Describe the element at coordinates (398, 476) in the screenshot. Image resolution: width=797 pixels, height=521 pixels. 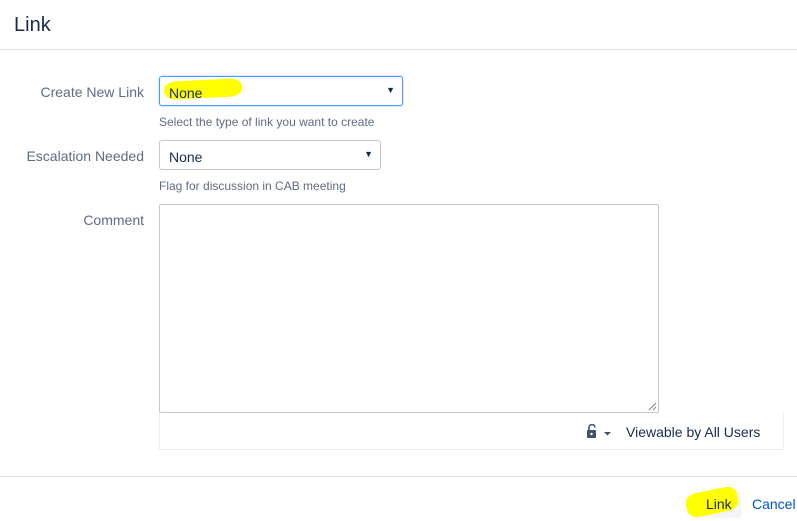
I see `footer-divider` at that location.